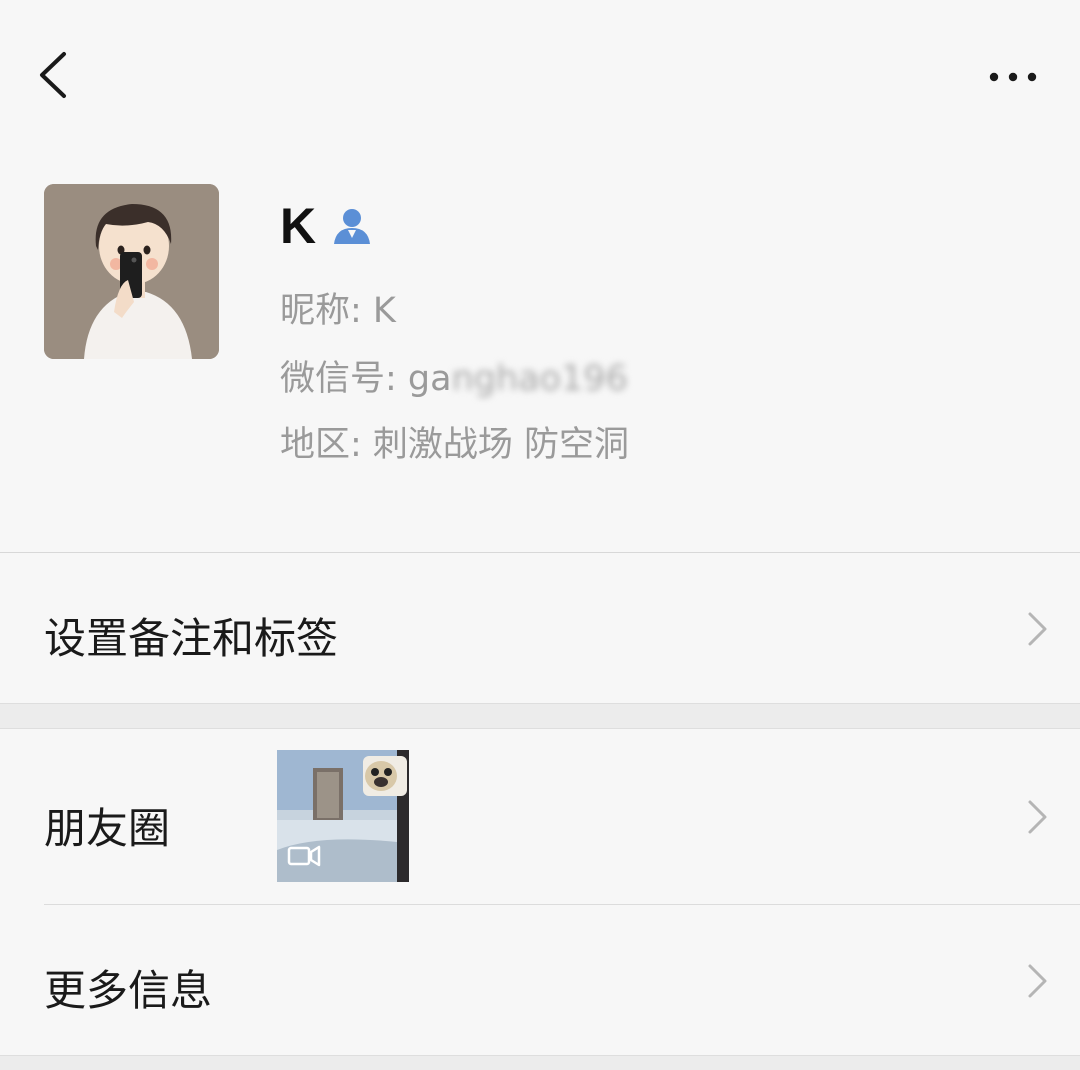  I want to click on more-button, so click(1014, 75).